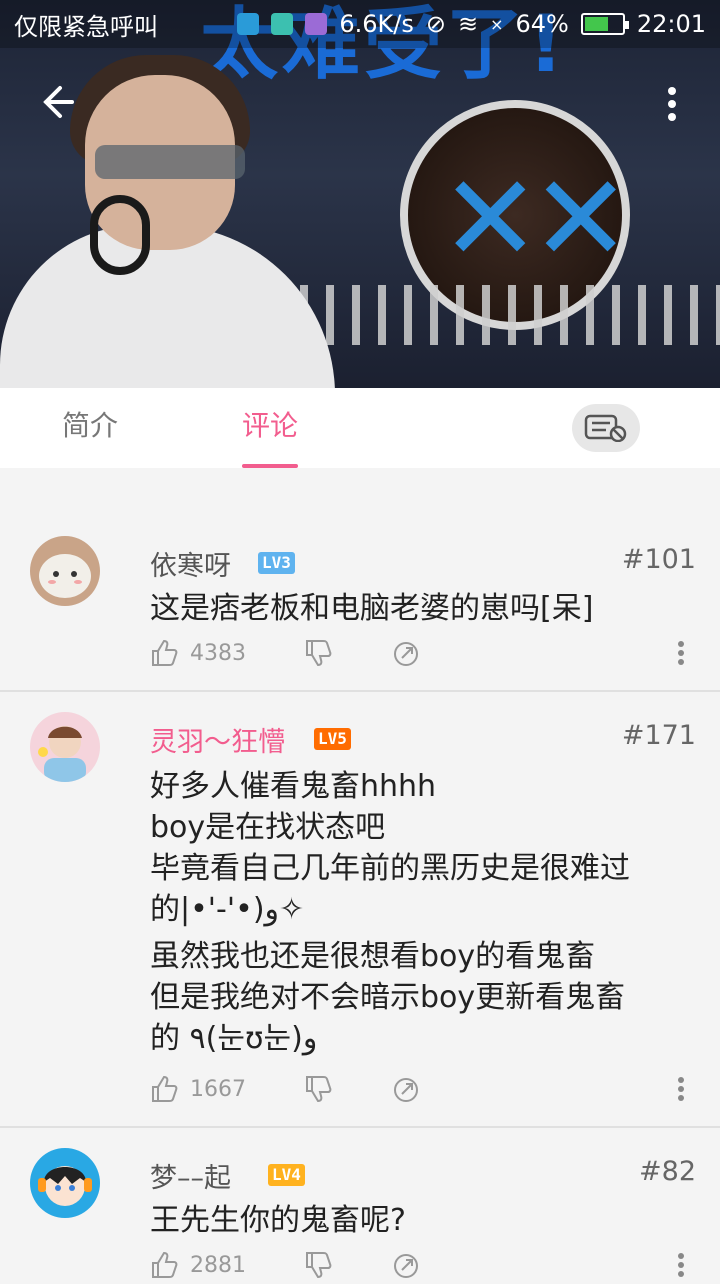 The image size is (720, 1284). Describe the element at coordinates (293, 786) in the screenshot. I see `comment-line: 好多人催看鬼畜hhhh` at that location.